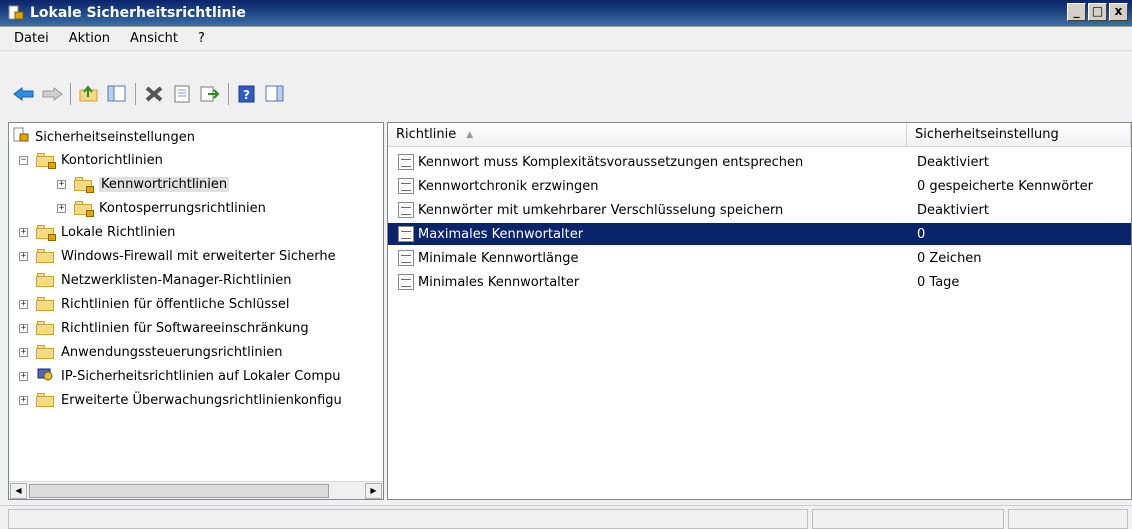 This screenshot has height=529, width=1132. Describe the element at coordinates (566, 13) in the screenshot. I see `title-bar: Lokale Sicherheitsrichtlinie _ □ x` at that location.